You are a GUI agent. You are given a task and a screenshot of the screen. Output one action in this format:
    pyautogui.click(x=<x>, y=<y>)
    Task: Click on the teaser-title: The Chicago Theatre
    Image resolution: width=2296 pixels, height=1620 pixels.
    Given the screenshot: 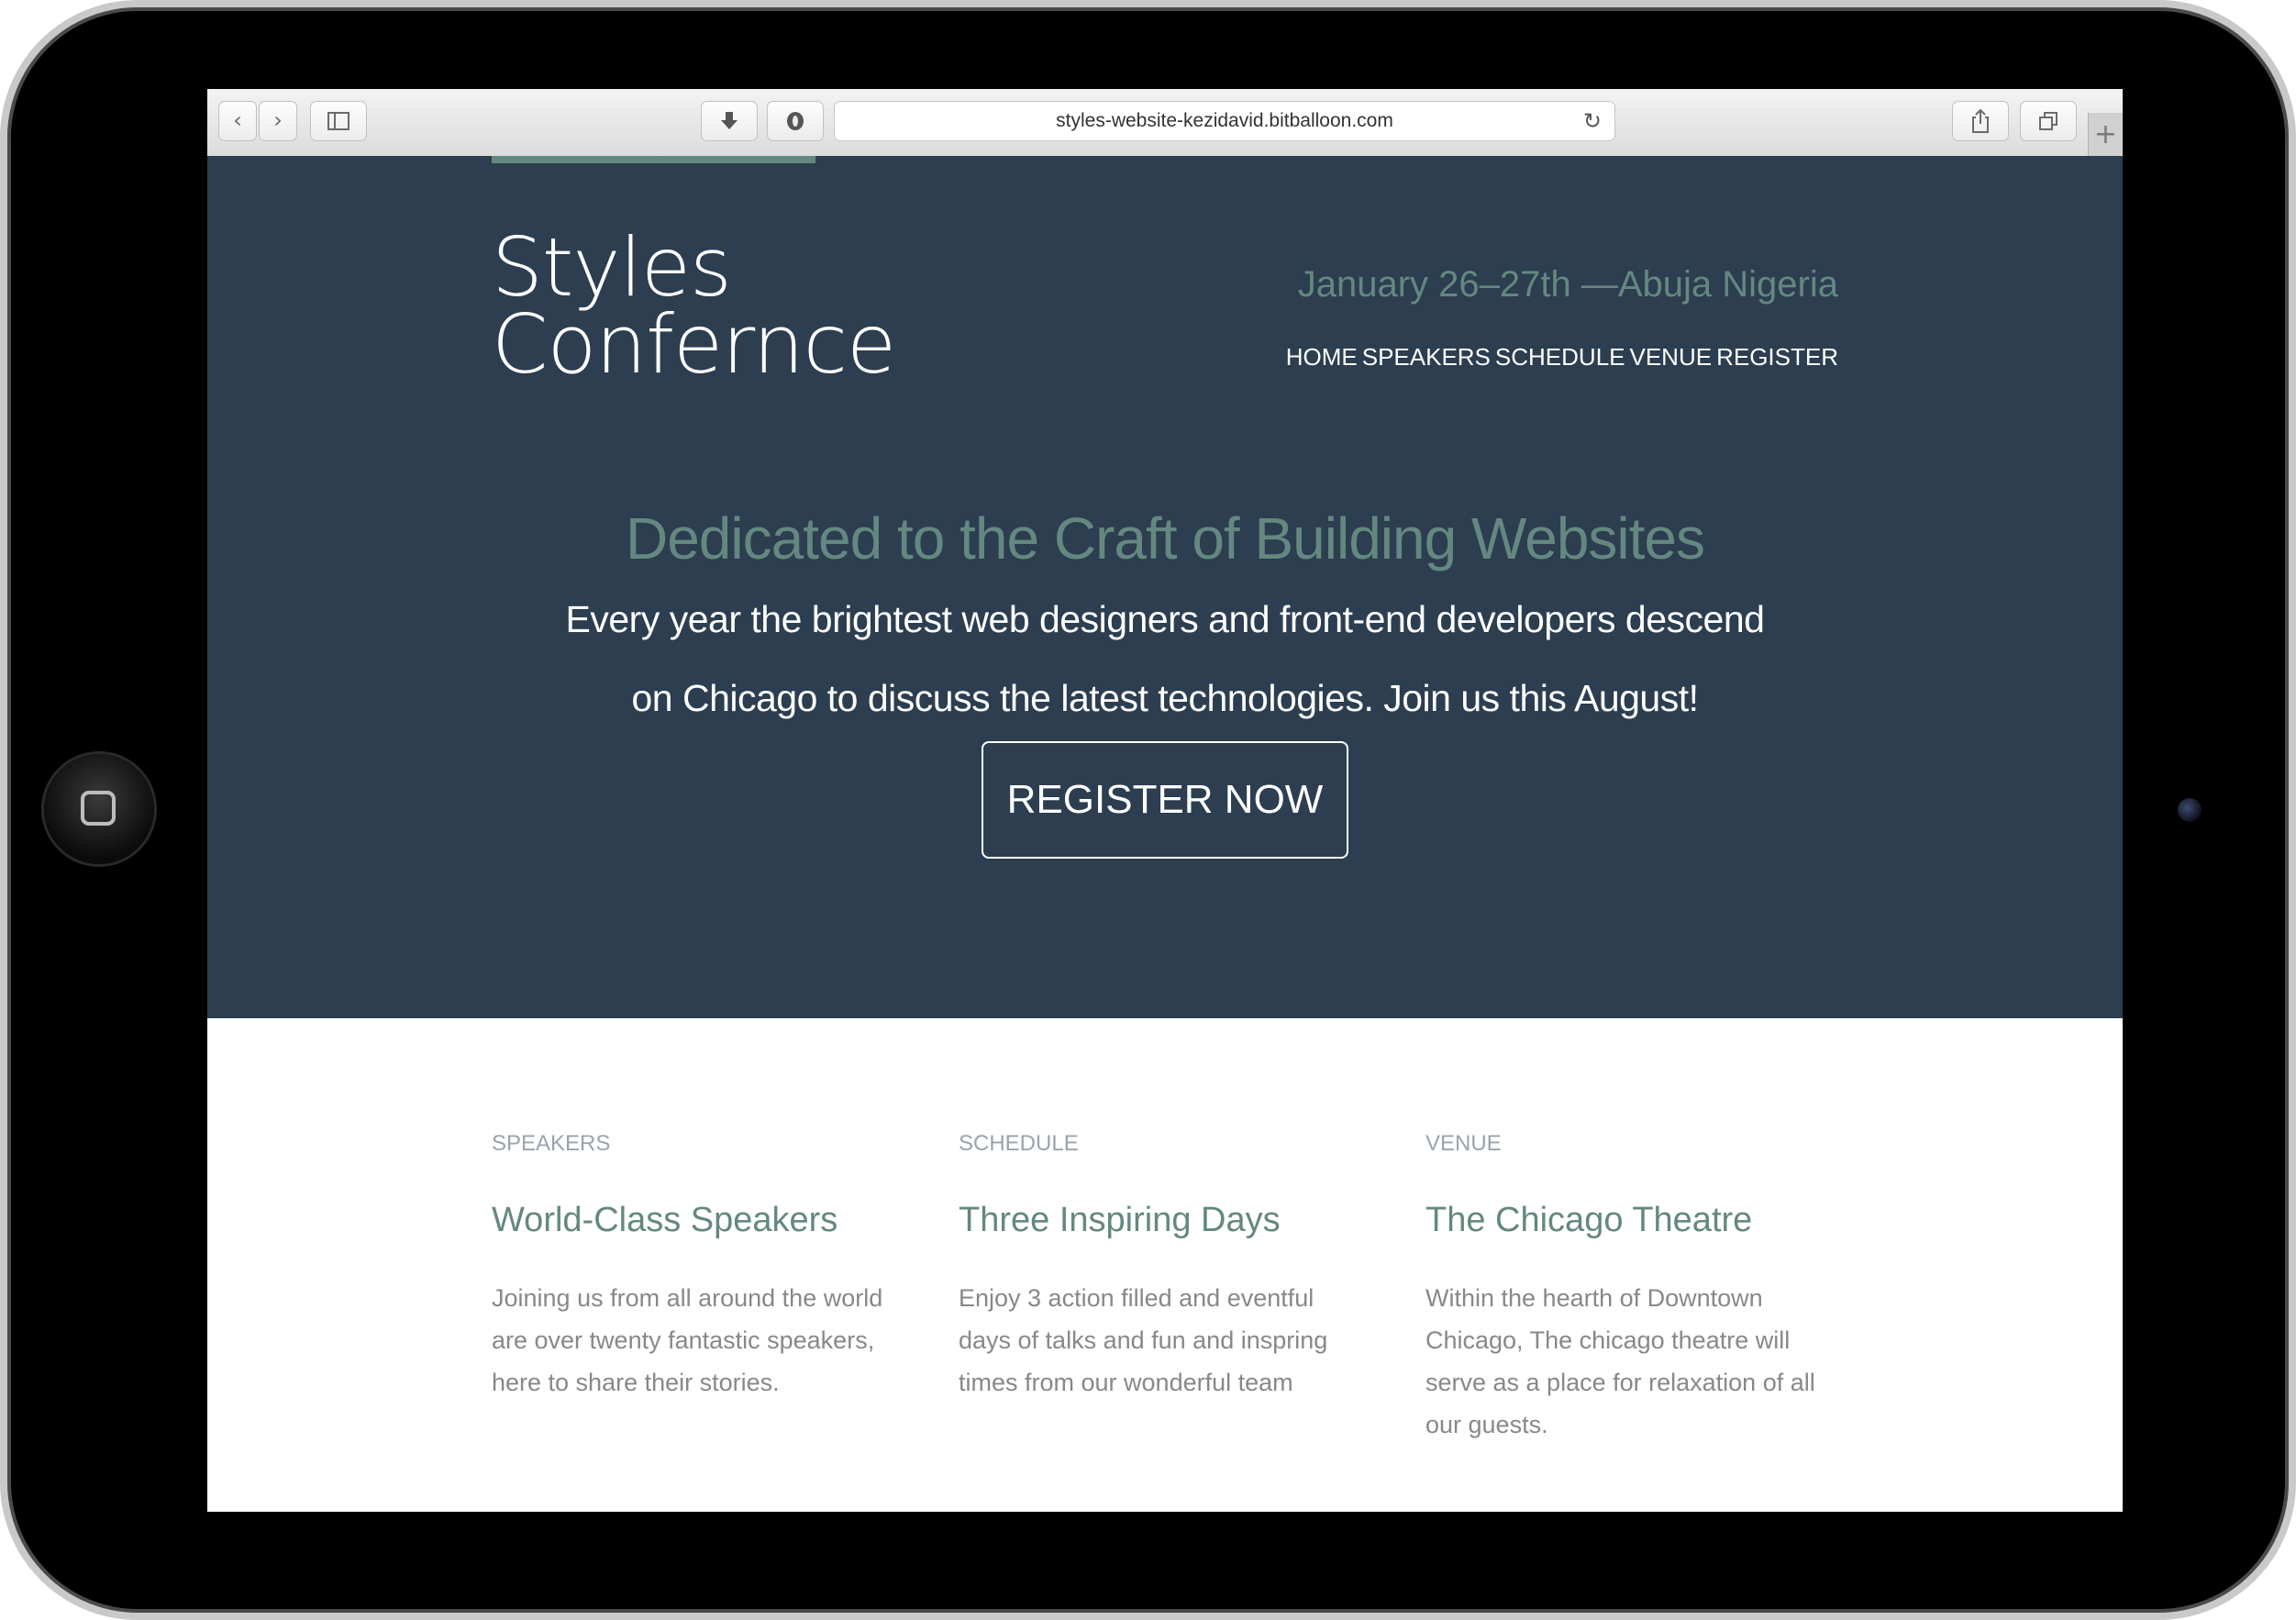 What is the action you would take?
    pyautogui.click(x=1631, y=1220)
    